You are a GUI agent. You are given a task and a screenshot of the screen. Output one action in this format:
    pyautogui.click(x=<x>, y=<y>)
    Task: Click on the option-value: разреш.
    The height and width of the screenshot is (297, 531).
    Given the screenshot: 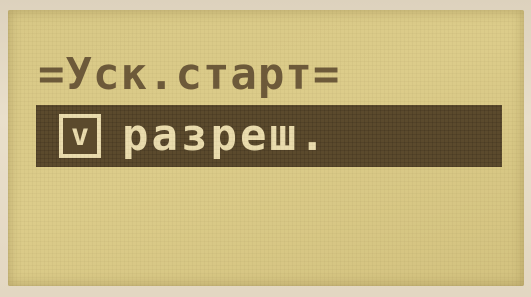 What is the action you would take?
    pyautogui.click(x=225, y=135)
    